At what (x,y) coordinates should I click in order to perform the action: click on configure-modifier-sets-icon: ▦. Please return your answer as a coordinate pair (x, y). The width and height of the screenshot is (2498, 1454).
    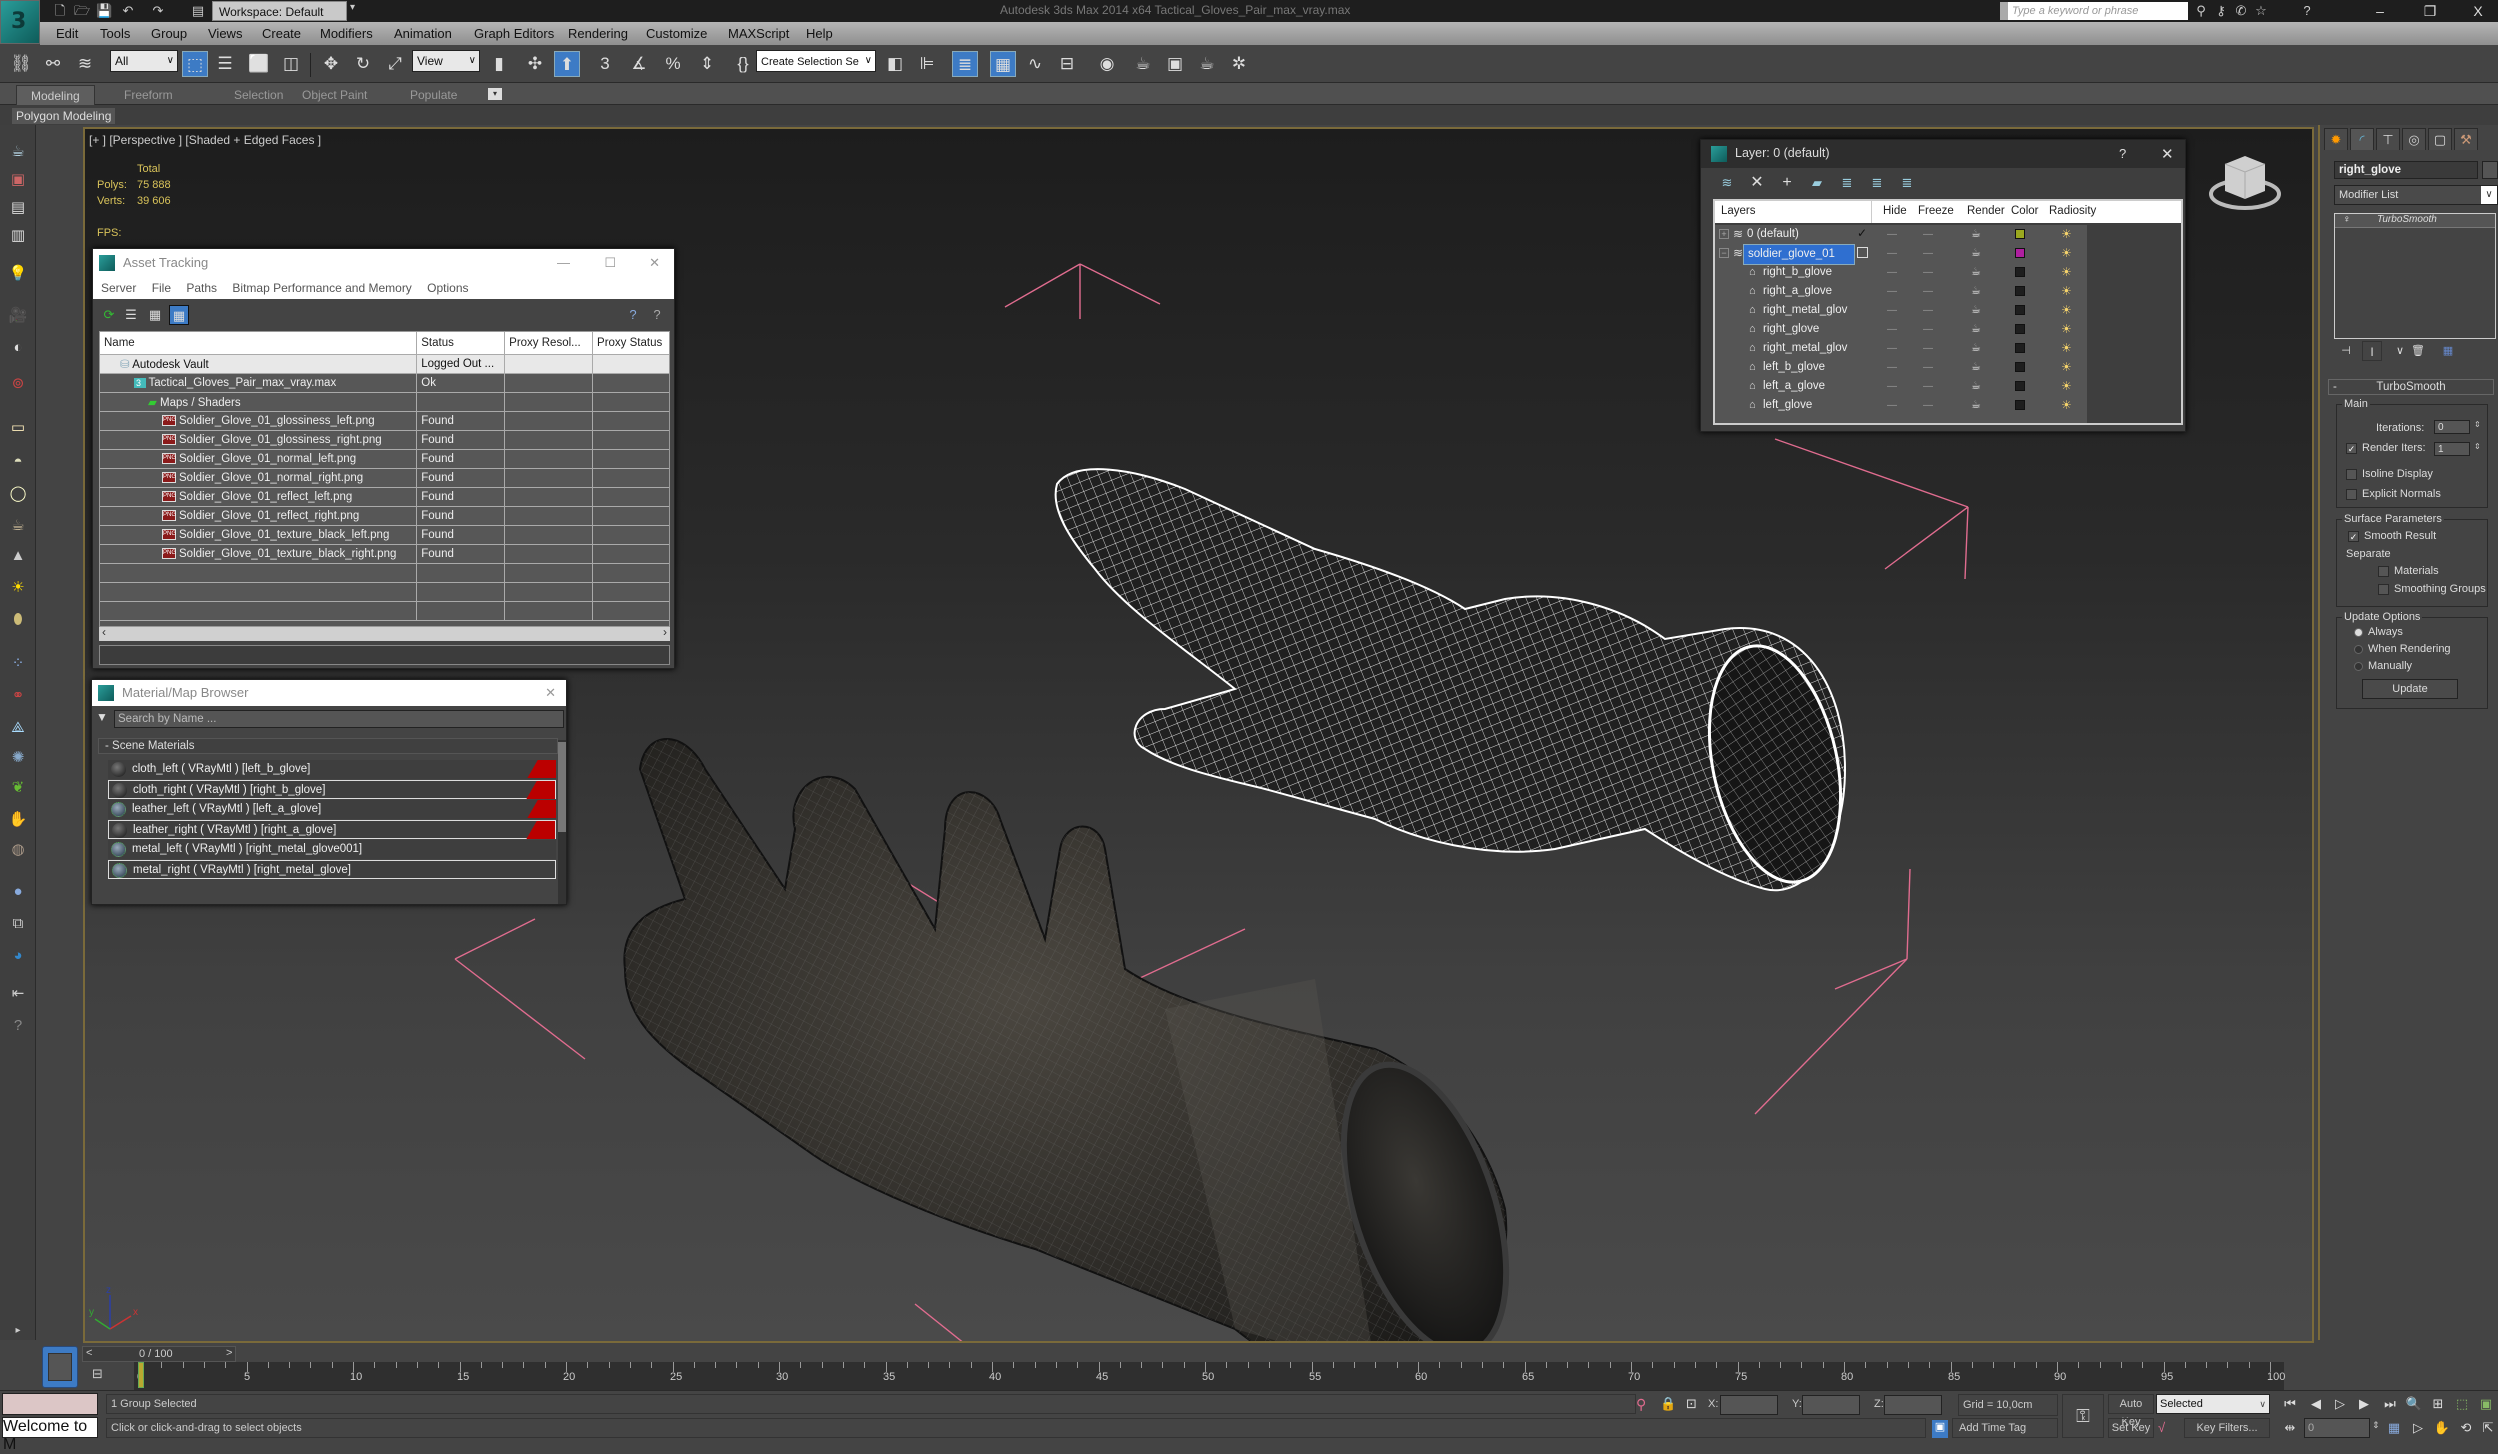
    Looking at the image, I should click on (2448, 351).